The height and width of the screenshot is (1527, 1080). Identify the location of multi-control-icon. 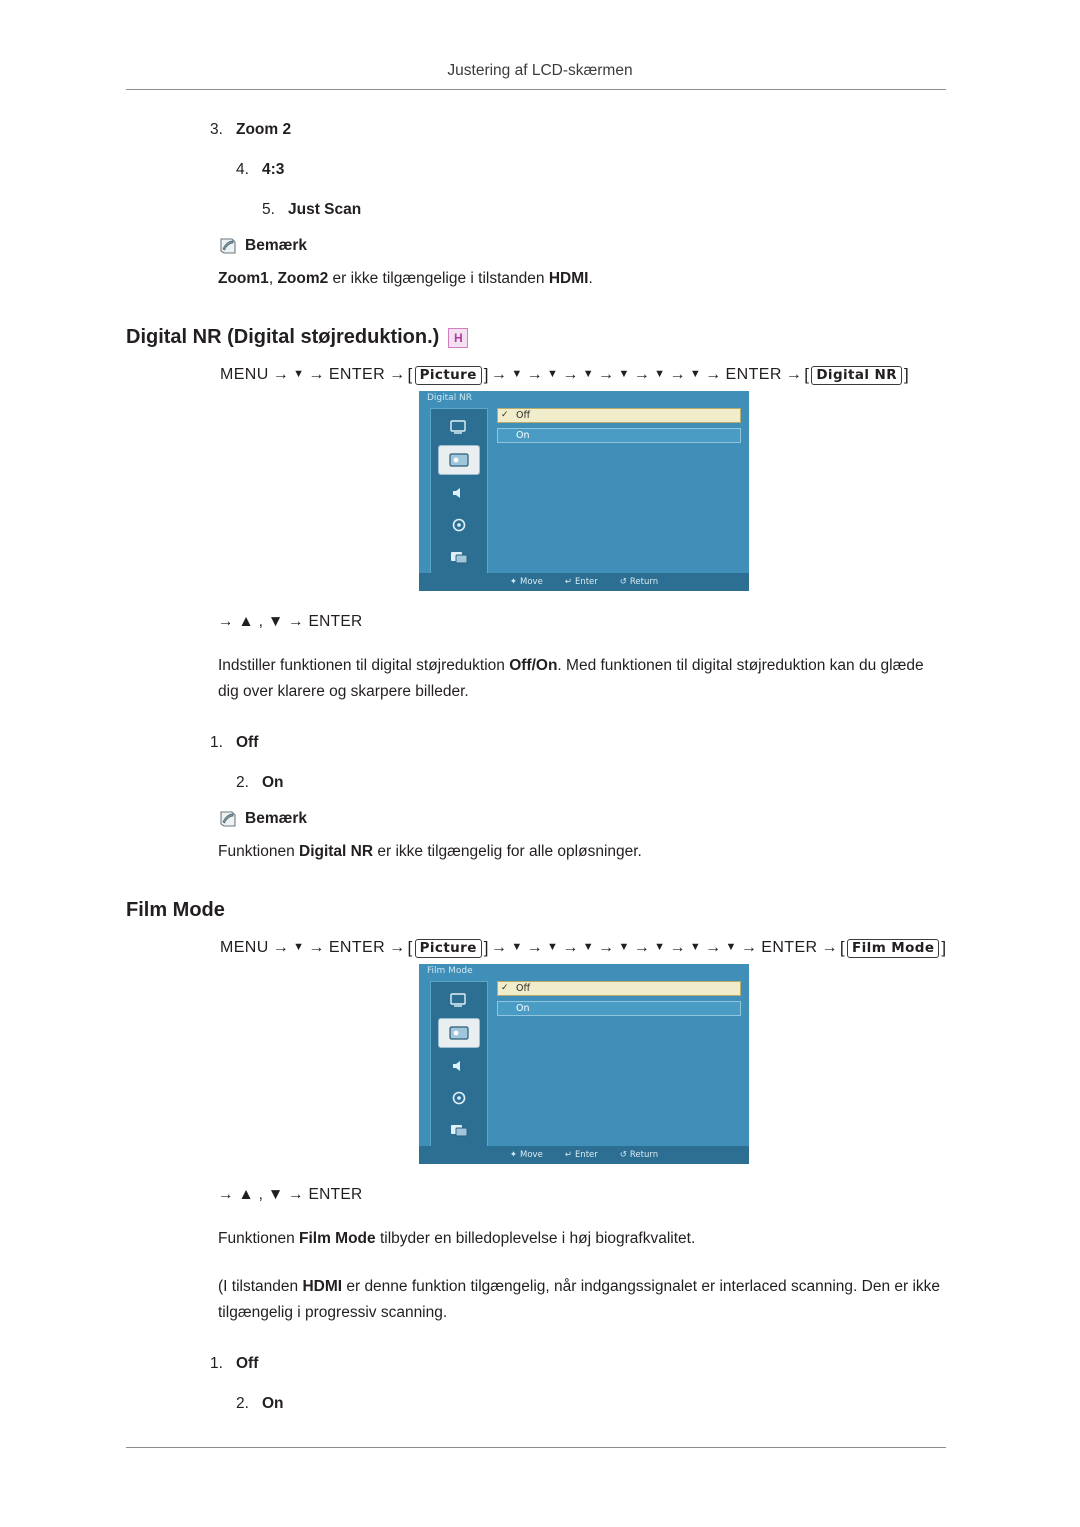
(459, 557).